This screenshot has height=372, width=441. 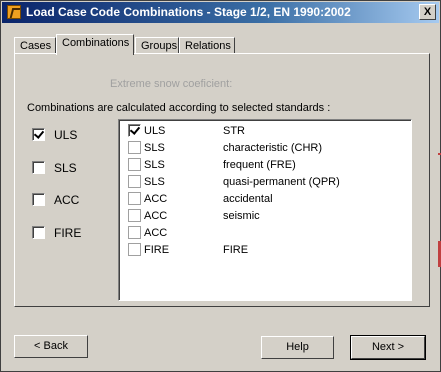 What do you see at coordinates (259, 165) in the screenshot?
I see `combination-desc: frequent (FRE)` at bounding box center [259, 165].